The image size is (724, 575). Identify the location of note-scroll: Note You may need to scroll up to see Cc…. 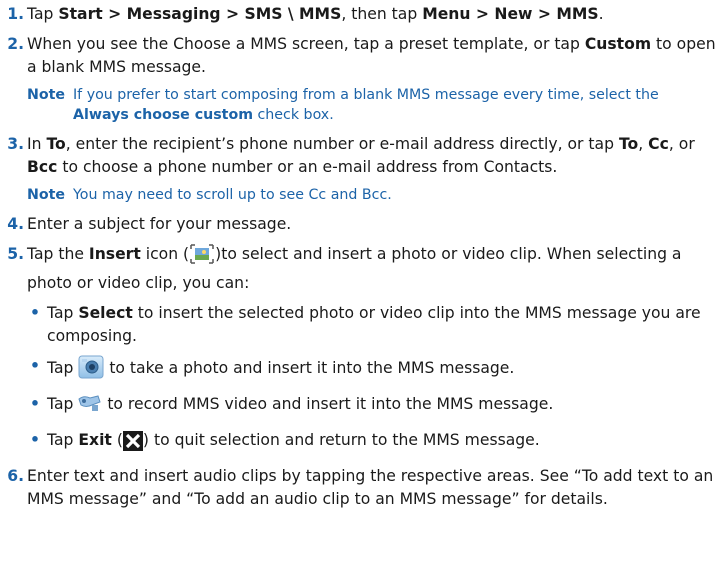
(209, 195).